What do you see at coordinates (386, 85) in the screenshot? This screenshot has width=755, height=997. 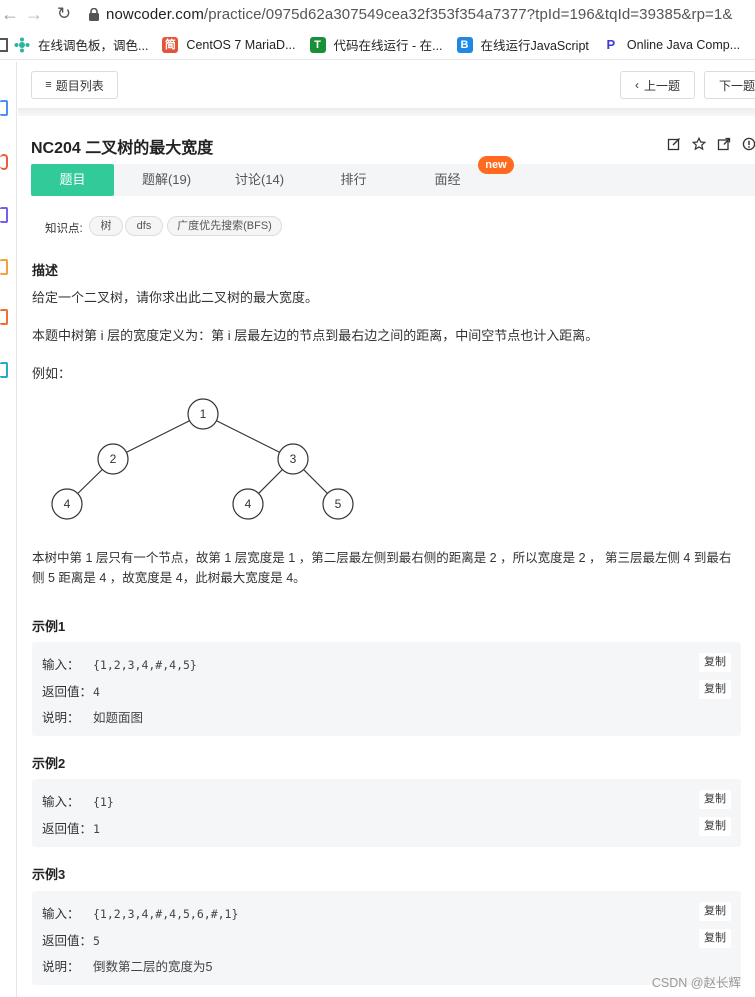 I see `top-toolbar: ≡ 题目列表 ‹ 上一题 下一题` at bounding box center [386, 85].